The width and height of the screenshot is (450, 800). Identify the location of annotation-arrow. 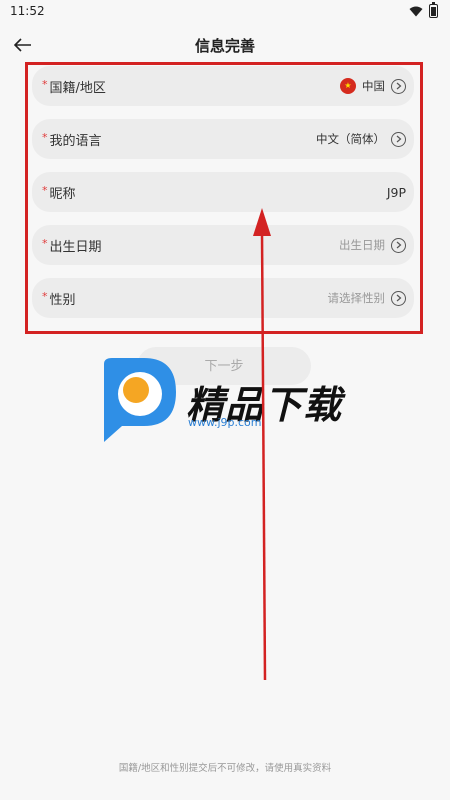
(262, 444).